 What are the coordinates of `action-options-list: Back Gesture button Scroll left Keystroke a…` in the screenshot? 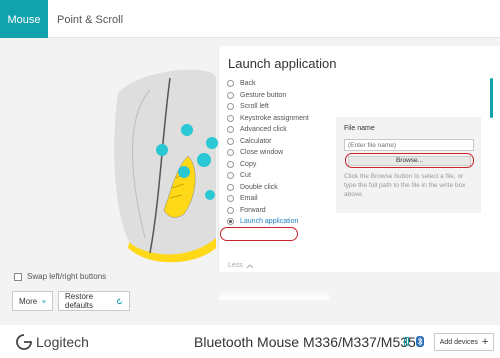 It's located at (268, 153).